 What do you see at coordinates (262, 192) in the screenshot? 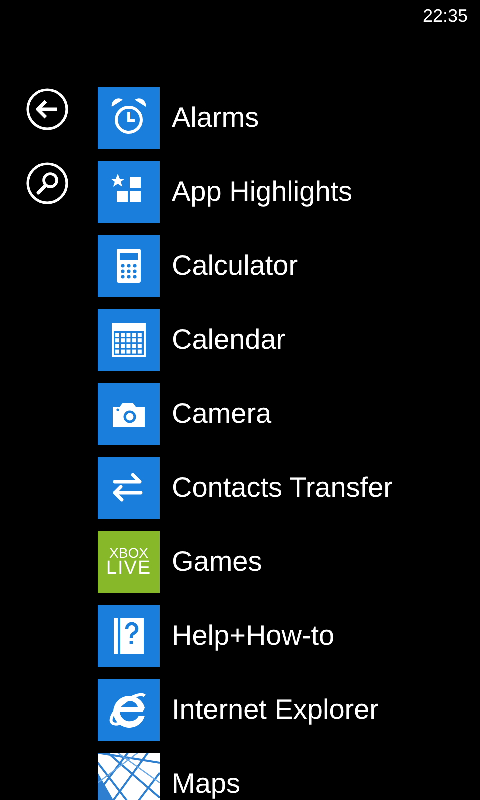
I see `app-label: App Highlights` at bounding box center [262, 192].